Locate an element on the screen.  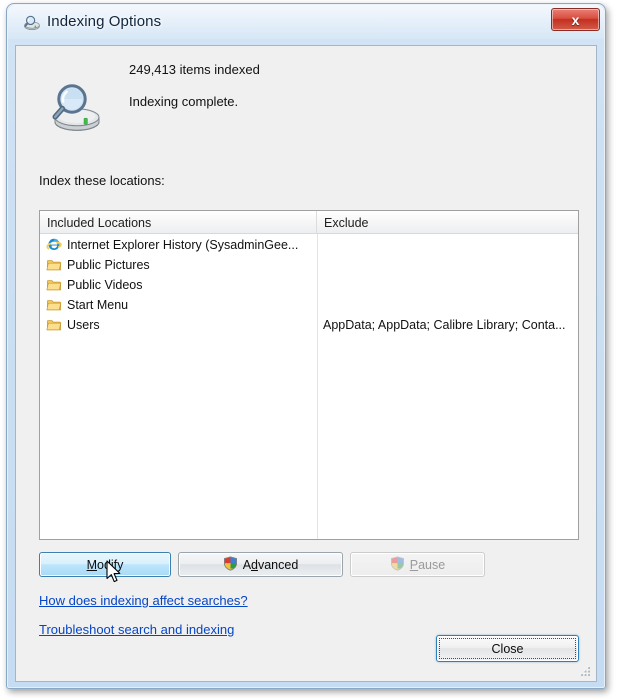
magnifier-over-drive-icon is located at coordinates (77, 107).